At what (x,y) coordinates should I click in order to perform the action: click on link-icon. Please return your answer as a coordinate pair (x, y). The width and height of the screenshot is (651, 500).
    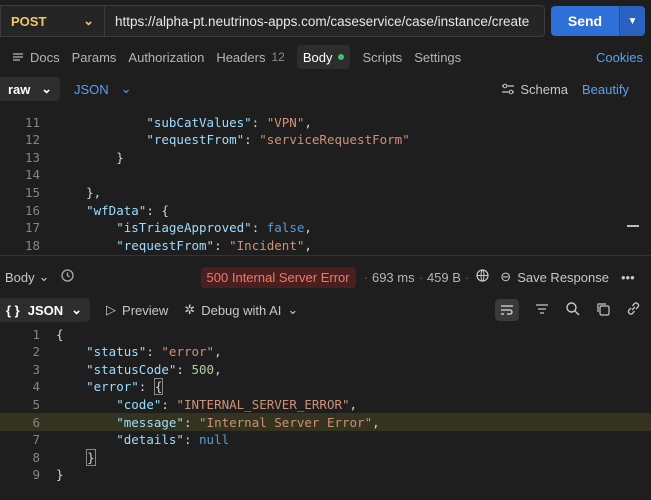
    Looking at the image, I should click on (633, 310).